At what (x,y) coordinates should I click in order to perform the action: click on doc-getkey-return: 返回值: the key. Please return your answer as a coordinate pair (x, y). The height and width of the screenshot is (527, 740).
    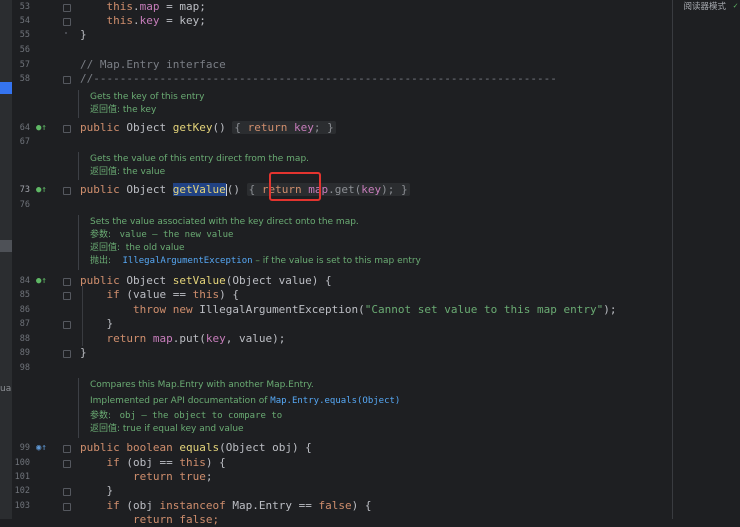
    Looking at the image, I should click on (123, 110).